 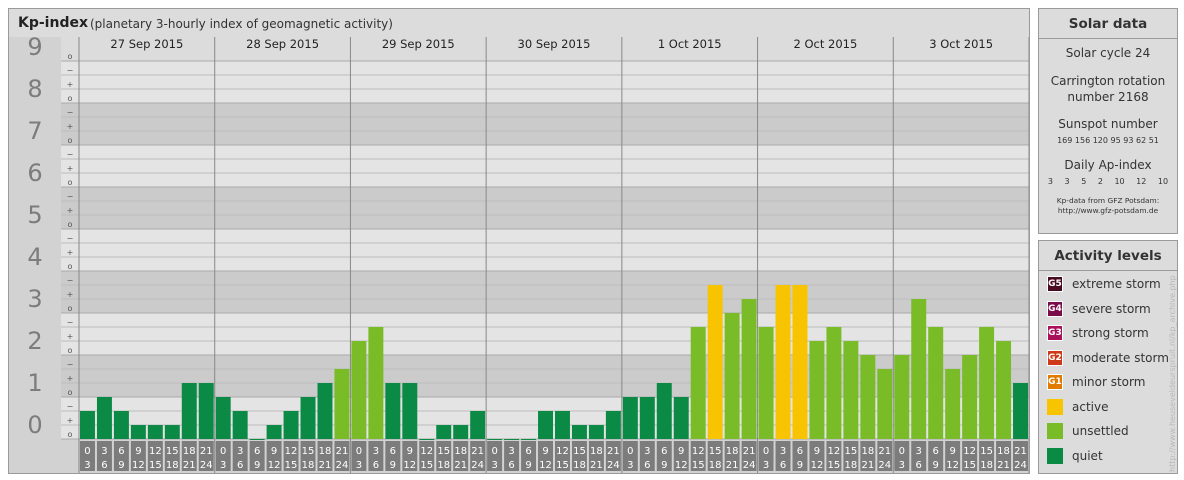 I want to click on y-minor-tick: −, so click(x=70, y=238).